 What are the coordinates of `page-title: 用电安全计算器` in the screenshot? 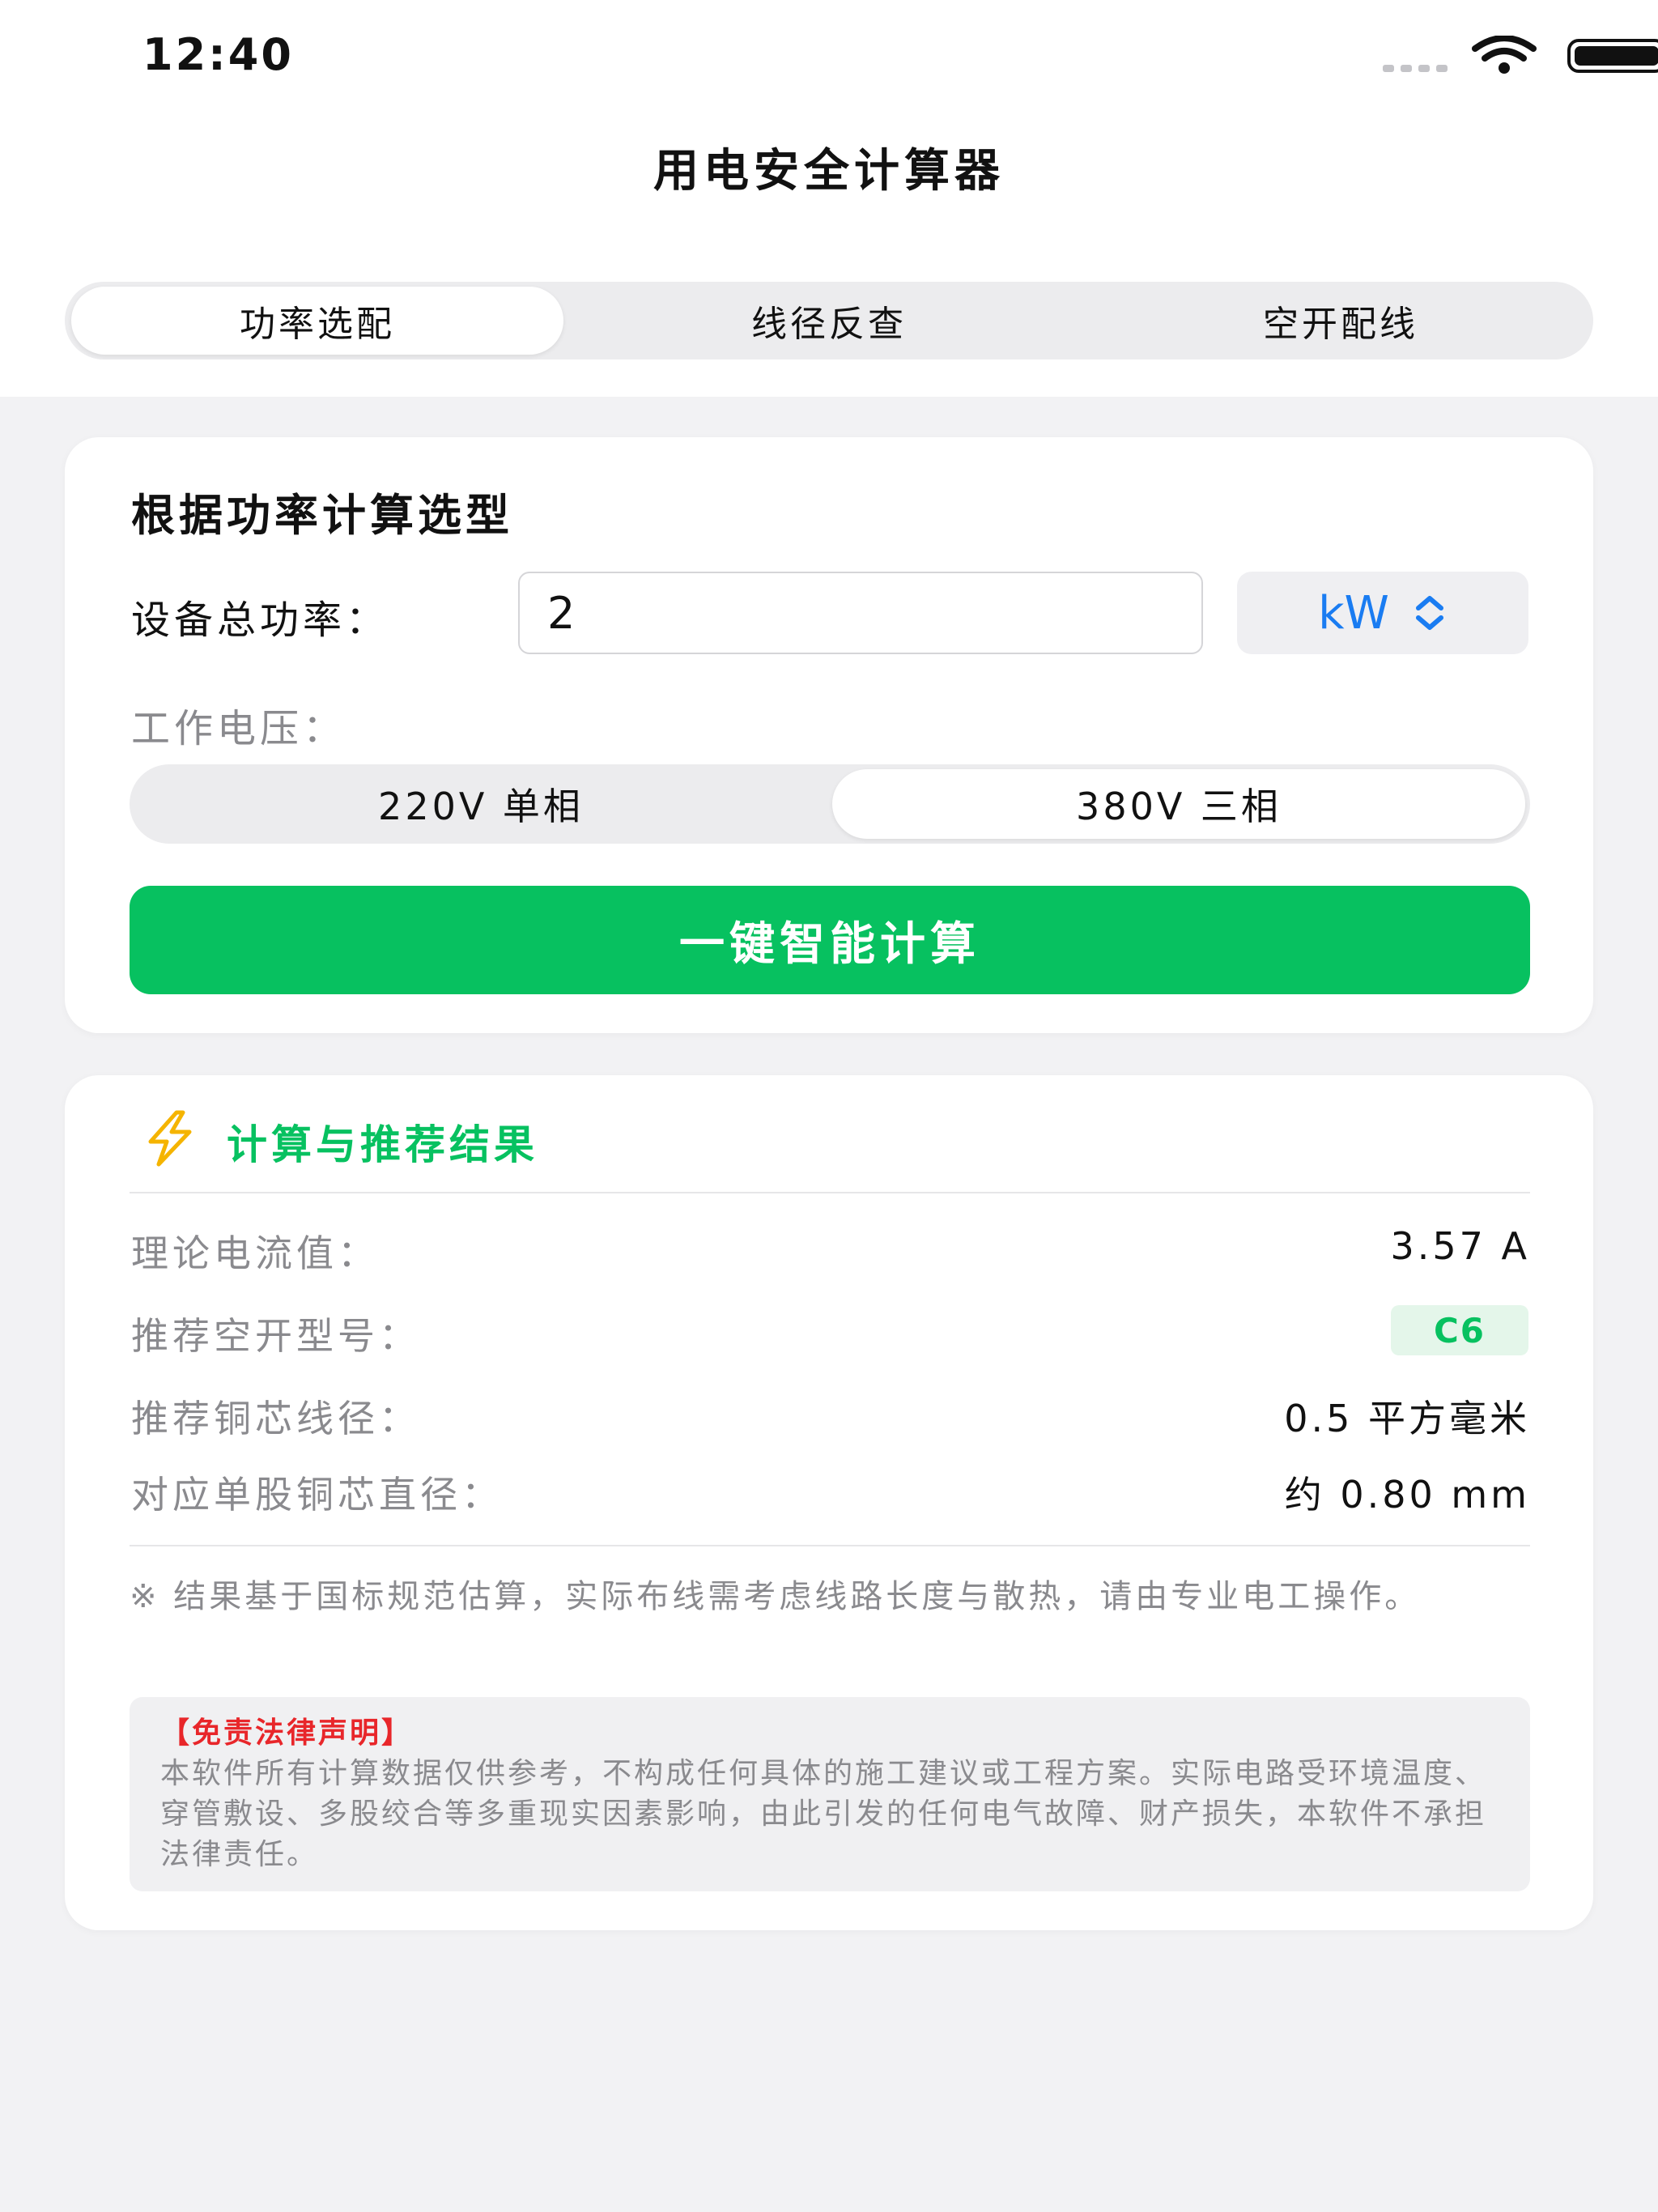 It's located at (829, 172).